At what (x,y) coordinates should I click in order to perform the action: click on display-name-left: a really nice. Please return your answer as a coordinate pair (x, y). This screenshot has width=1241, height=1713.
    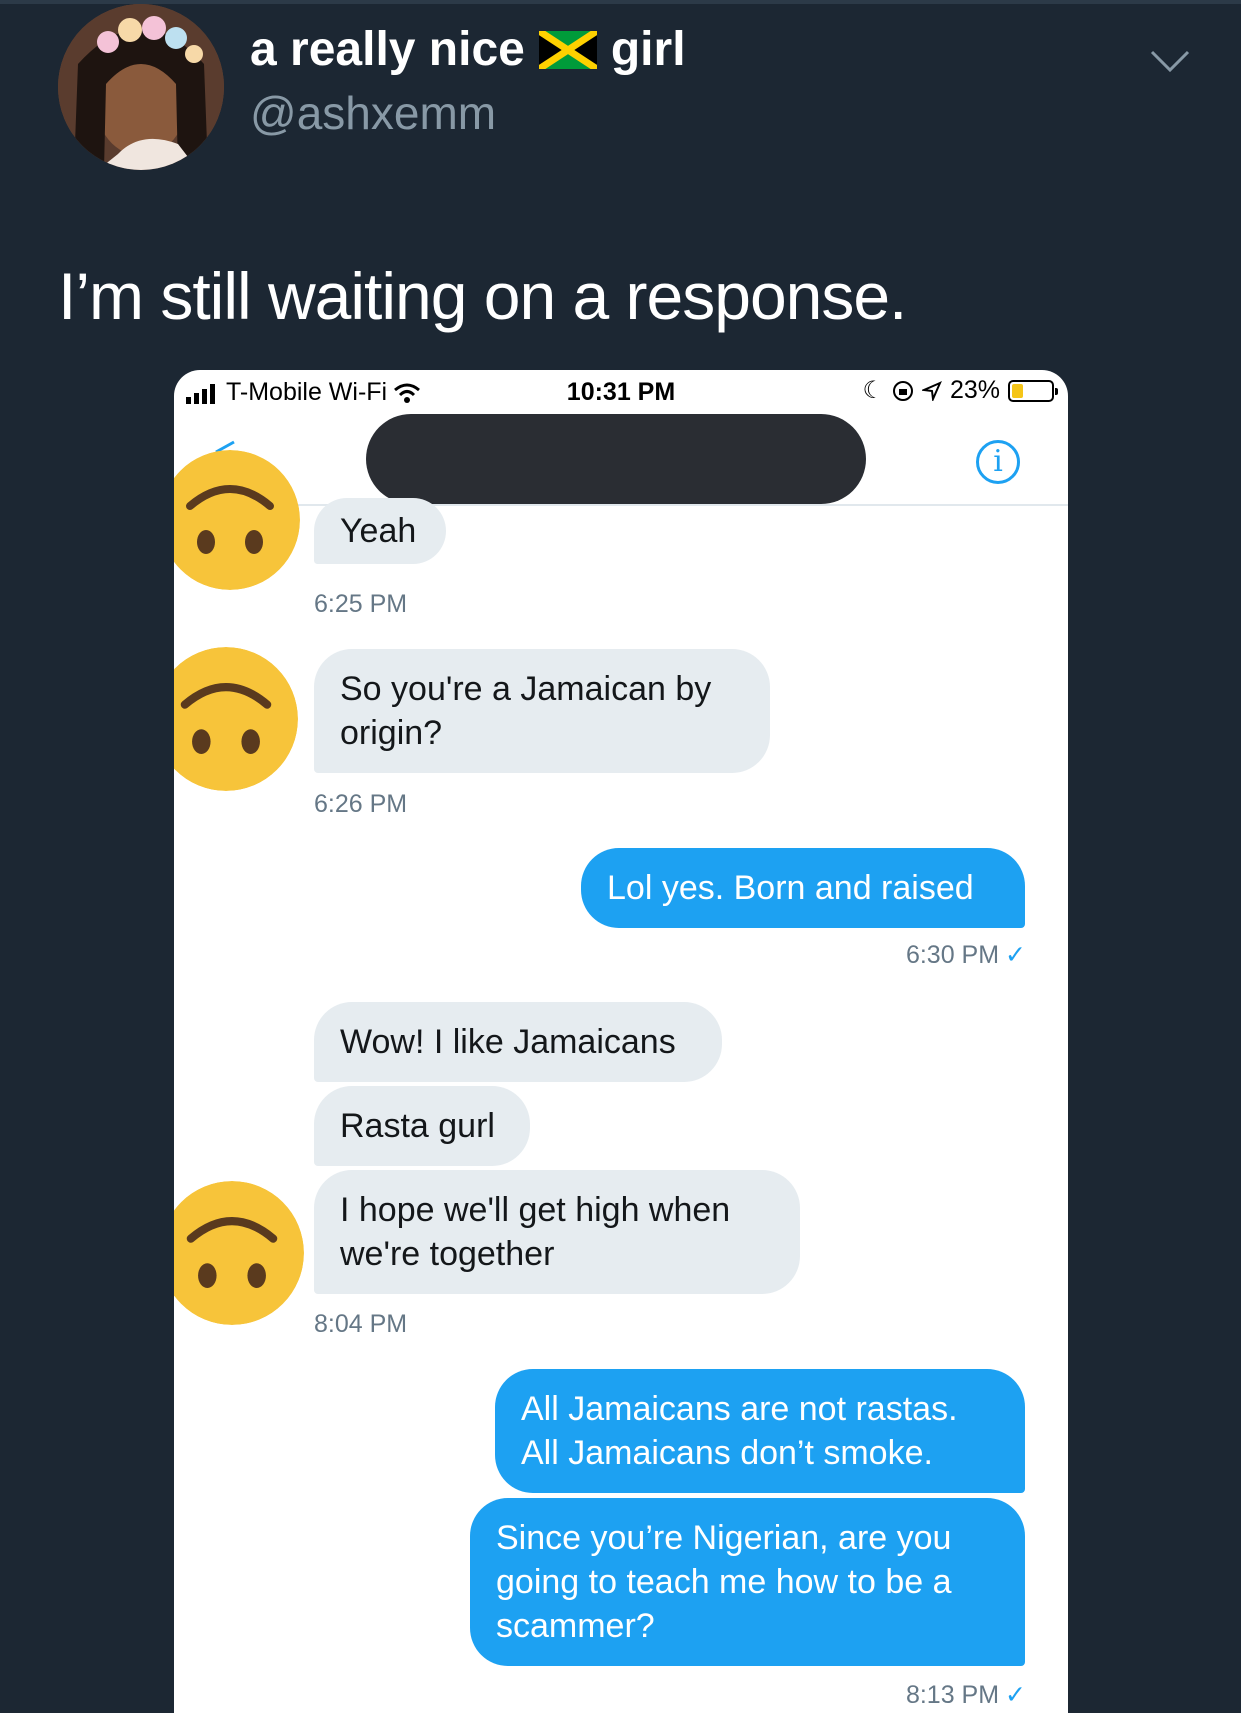
    Looking at the image, I should click on (387, 49).